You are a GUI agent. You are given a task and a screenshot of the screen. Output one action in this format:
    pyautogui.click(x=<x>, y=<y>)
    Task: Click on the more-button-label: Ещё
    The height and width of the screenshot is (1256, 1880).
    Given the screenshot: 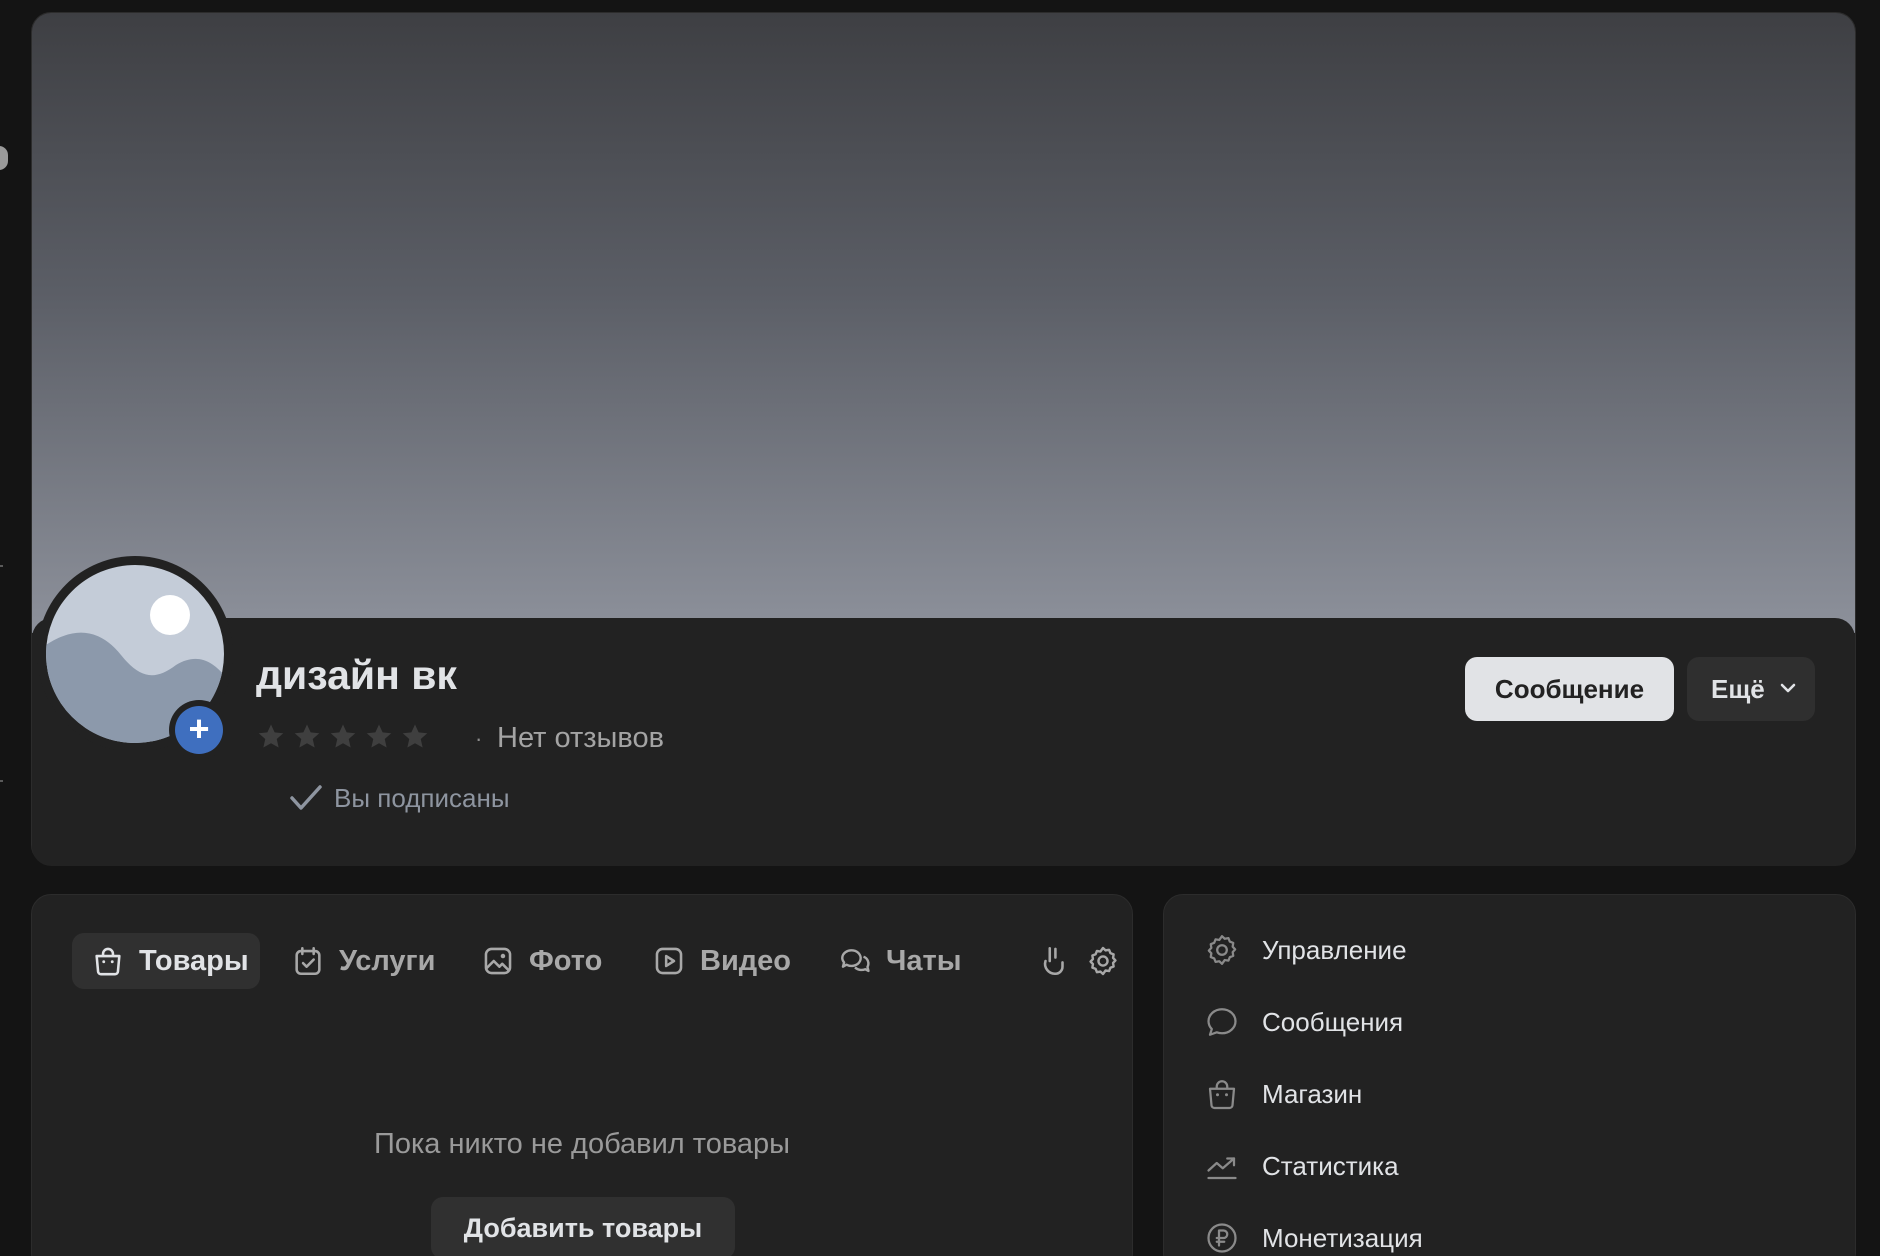 What is the action you would take?
    pyautogui.click(x=1738, y=689)
    